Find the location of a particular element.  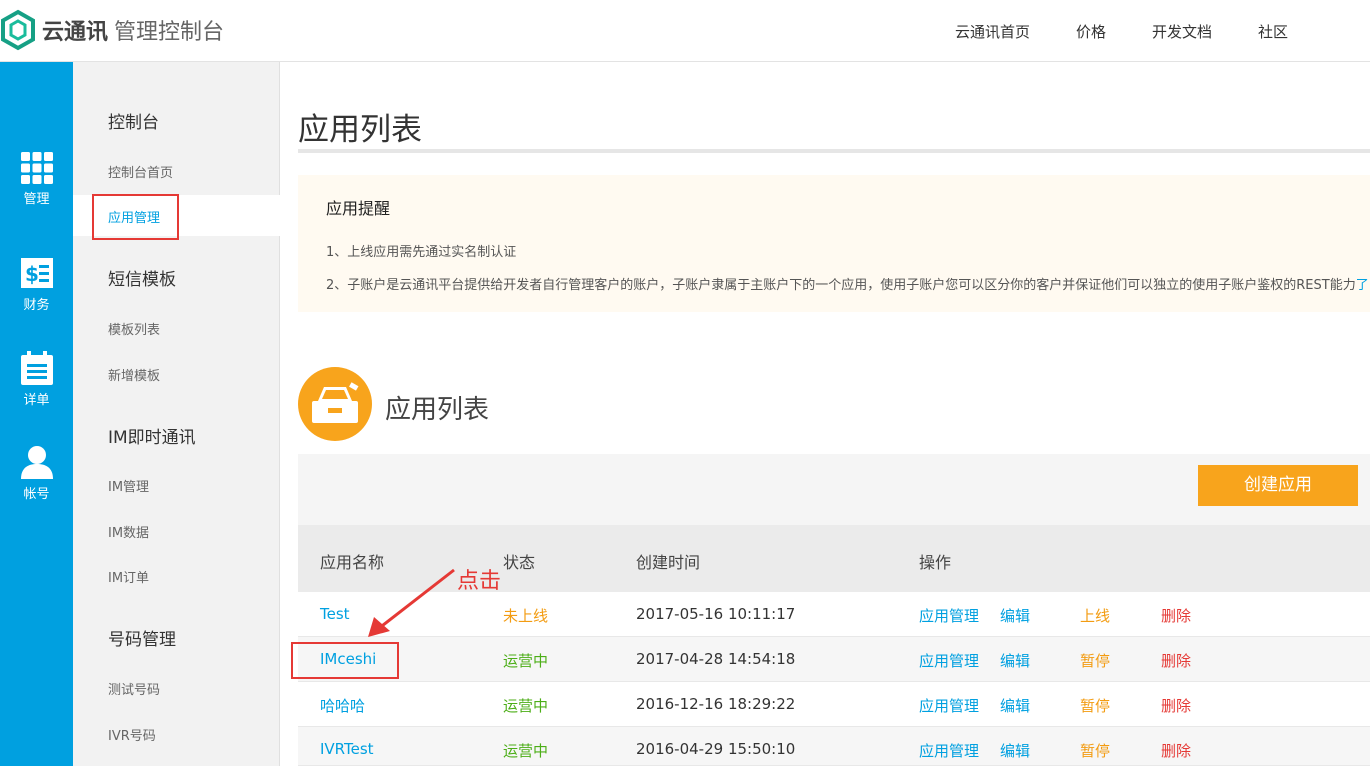

created-time: 2017-05-16 10:11:17 is located at coordinates (716, 614).